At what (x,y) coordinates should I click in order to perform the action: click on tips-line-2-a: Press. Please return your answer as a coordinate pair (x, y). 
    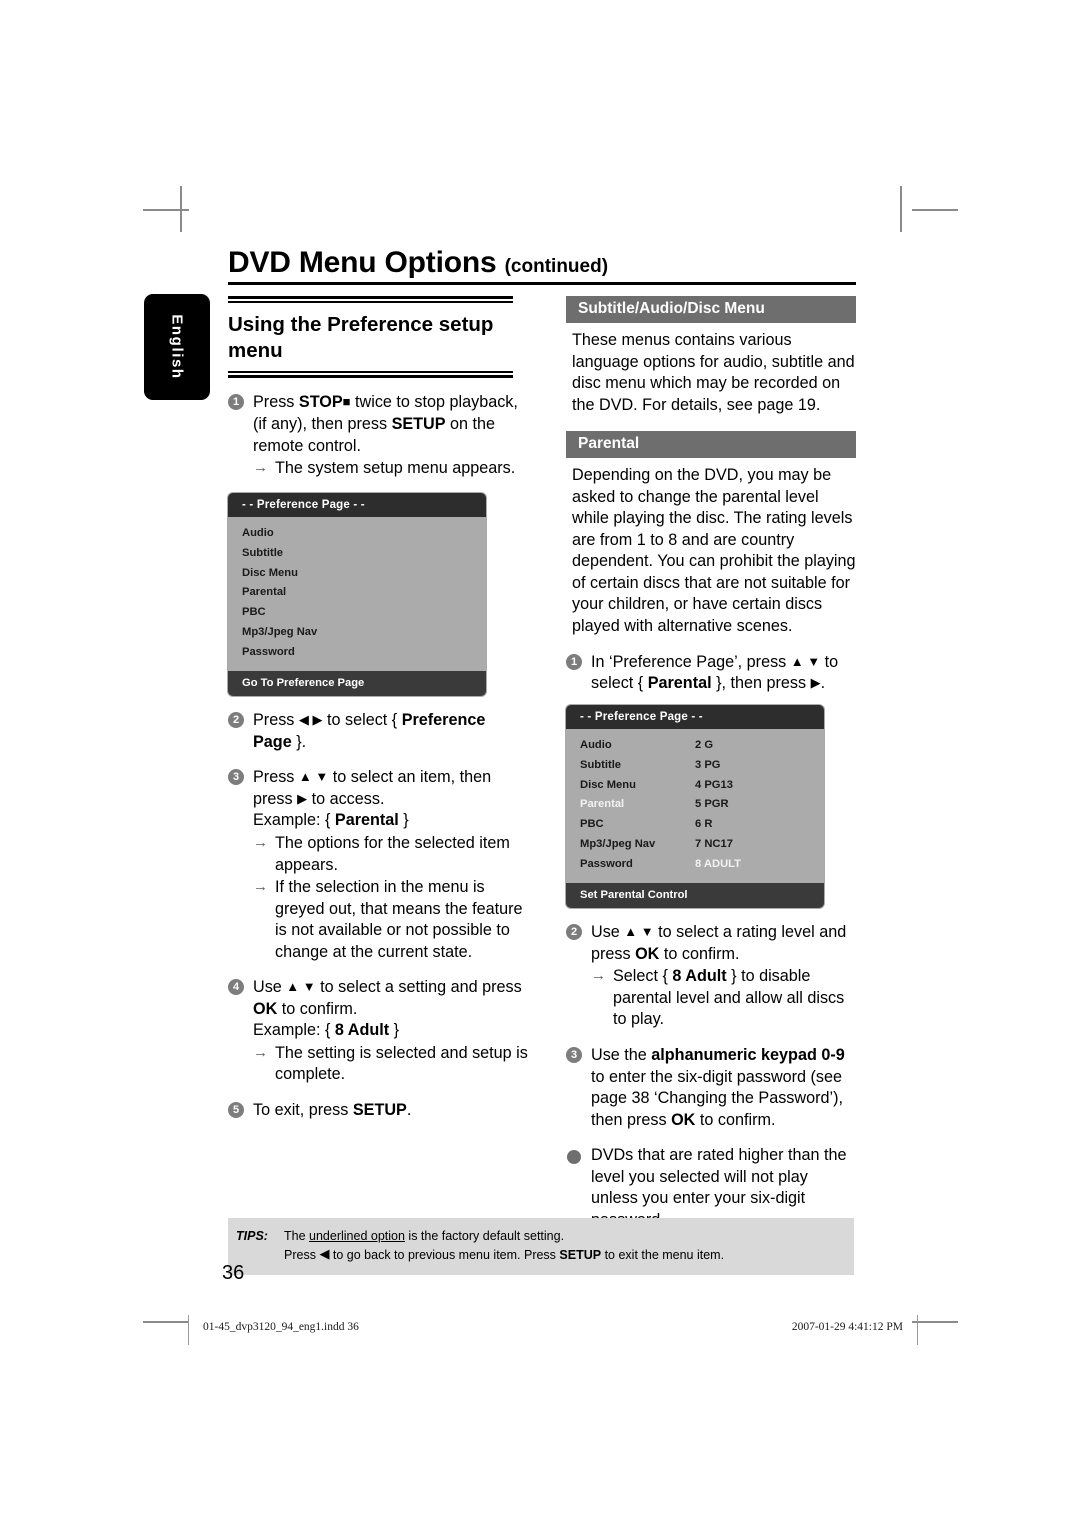
    Looking at the image, I should click on (302, 1254).